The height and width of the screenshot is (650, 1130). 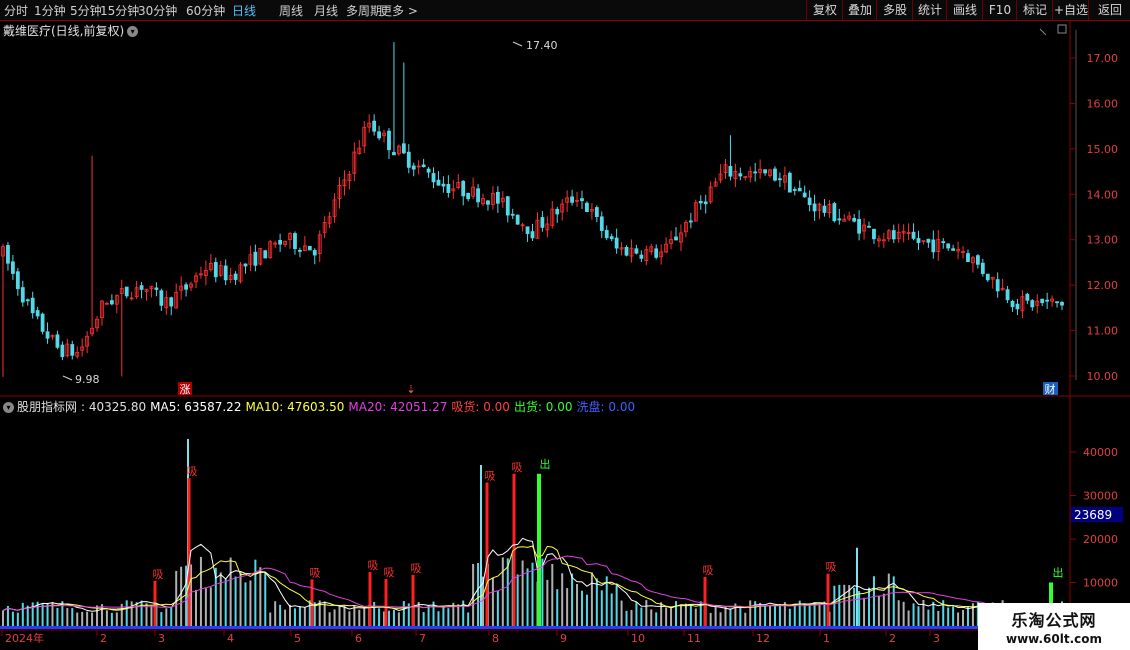 What do you see at coordinates (67, 378) in the screenshot?
I see `low-marker` at bounding box center [67, 378].